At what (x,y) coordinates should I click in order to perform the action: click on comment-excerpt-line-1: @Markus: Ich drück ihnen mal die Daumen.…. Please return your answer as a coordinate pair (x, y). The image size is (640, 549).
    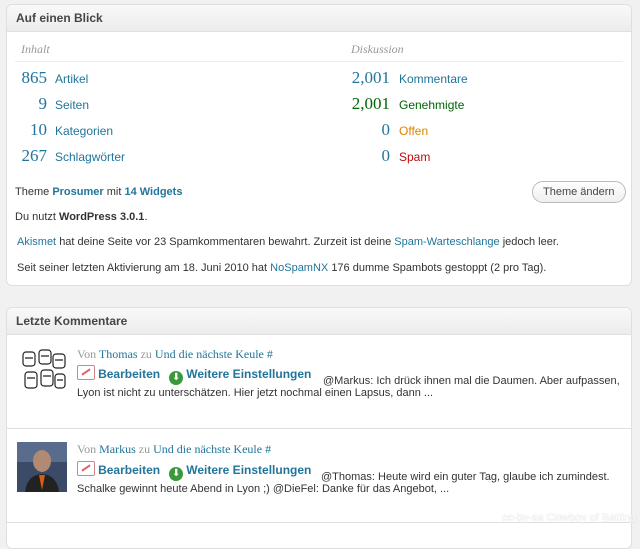
    Looking at the image, I should click on (471, 381).